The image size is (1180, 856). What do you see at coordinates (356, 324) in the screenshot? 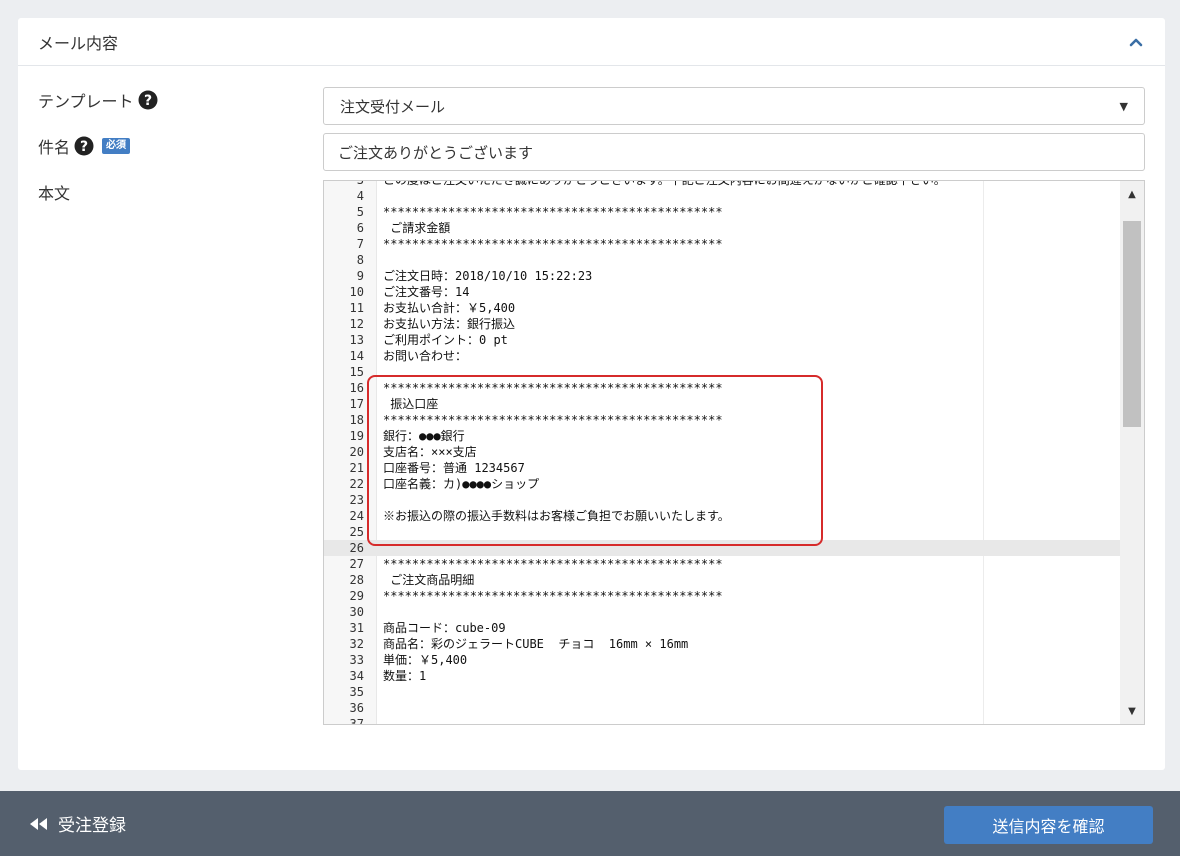
I see `line-number: 12` at bounding box center [356, 324].